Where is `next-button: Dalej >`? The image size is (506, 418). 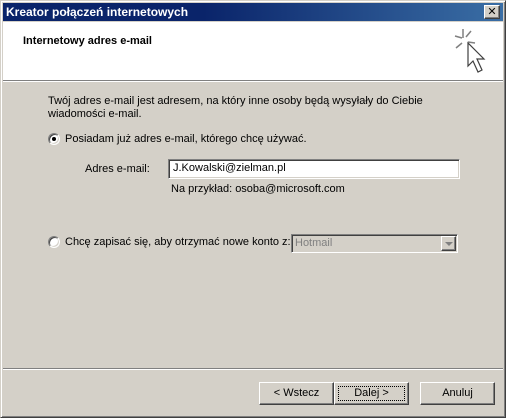 next-button: Dalej > is located at coordinates (371, 393).